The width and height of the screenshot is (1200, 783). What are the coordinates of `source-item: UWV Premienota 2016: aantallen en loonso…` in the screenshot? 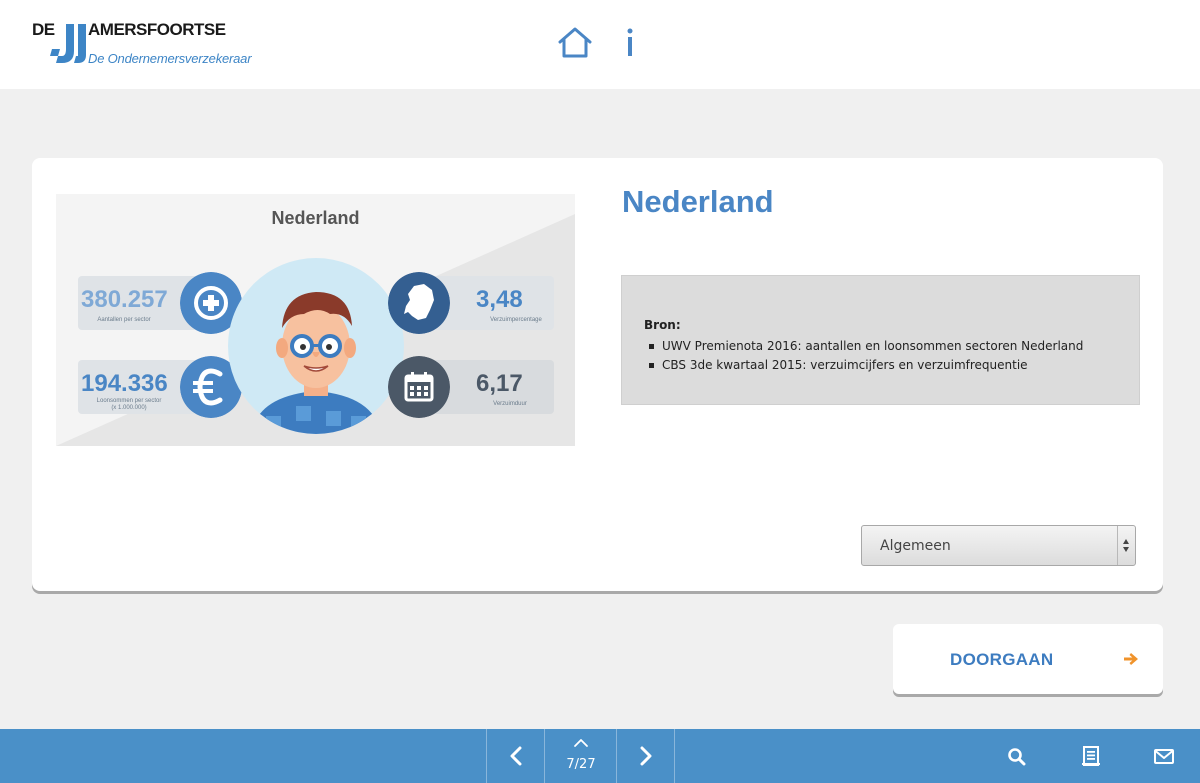 It's located at (863, 346).